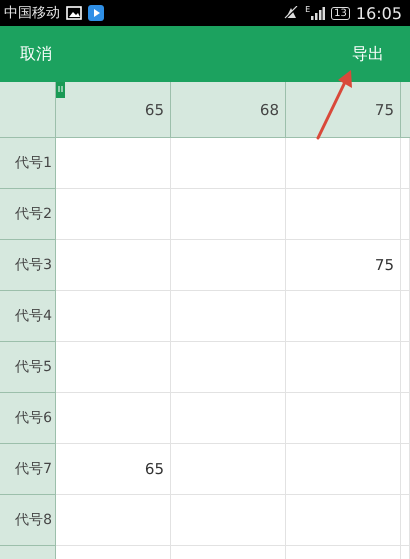 This screenshot has width=410, height=559. I want to click on table-cell: 75, so click(343, 265).